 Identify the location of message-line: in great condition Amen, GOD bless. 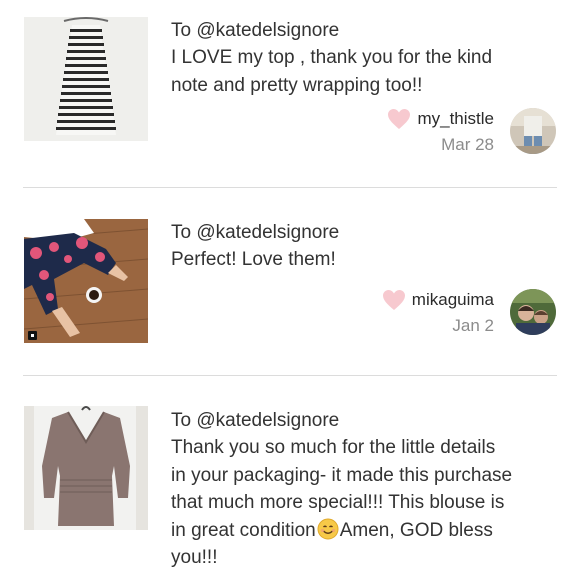
(368, 531).